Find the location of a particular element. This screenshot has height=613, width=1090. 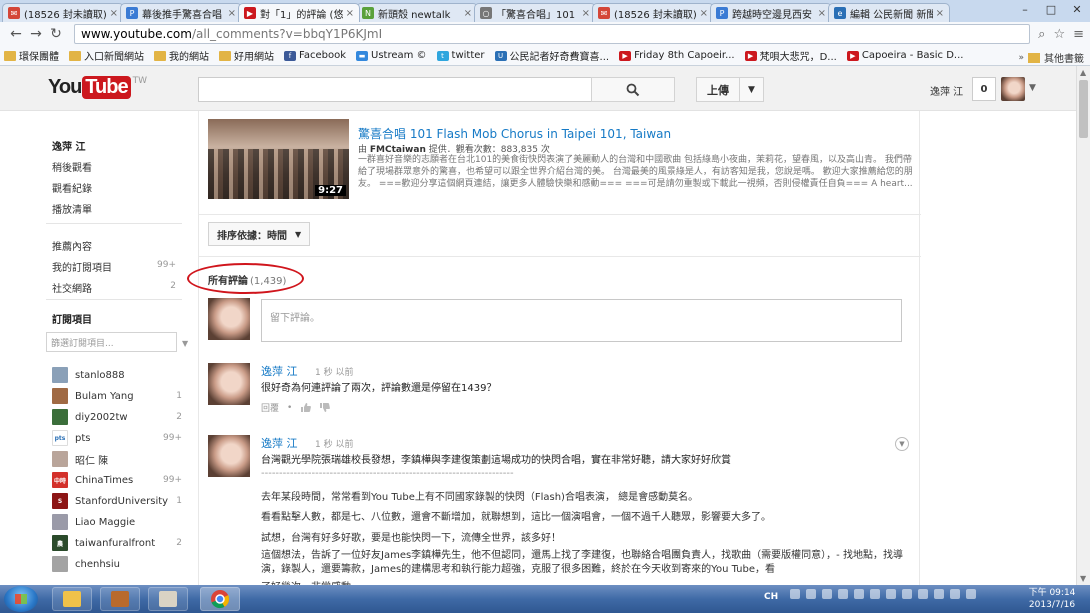

upload-button: 上傳 is located at coordinates (718, 89).